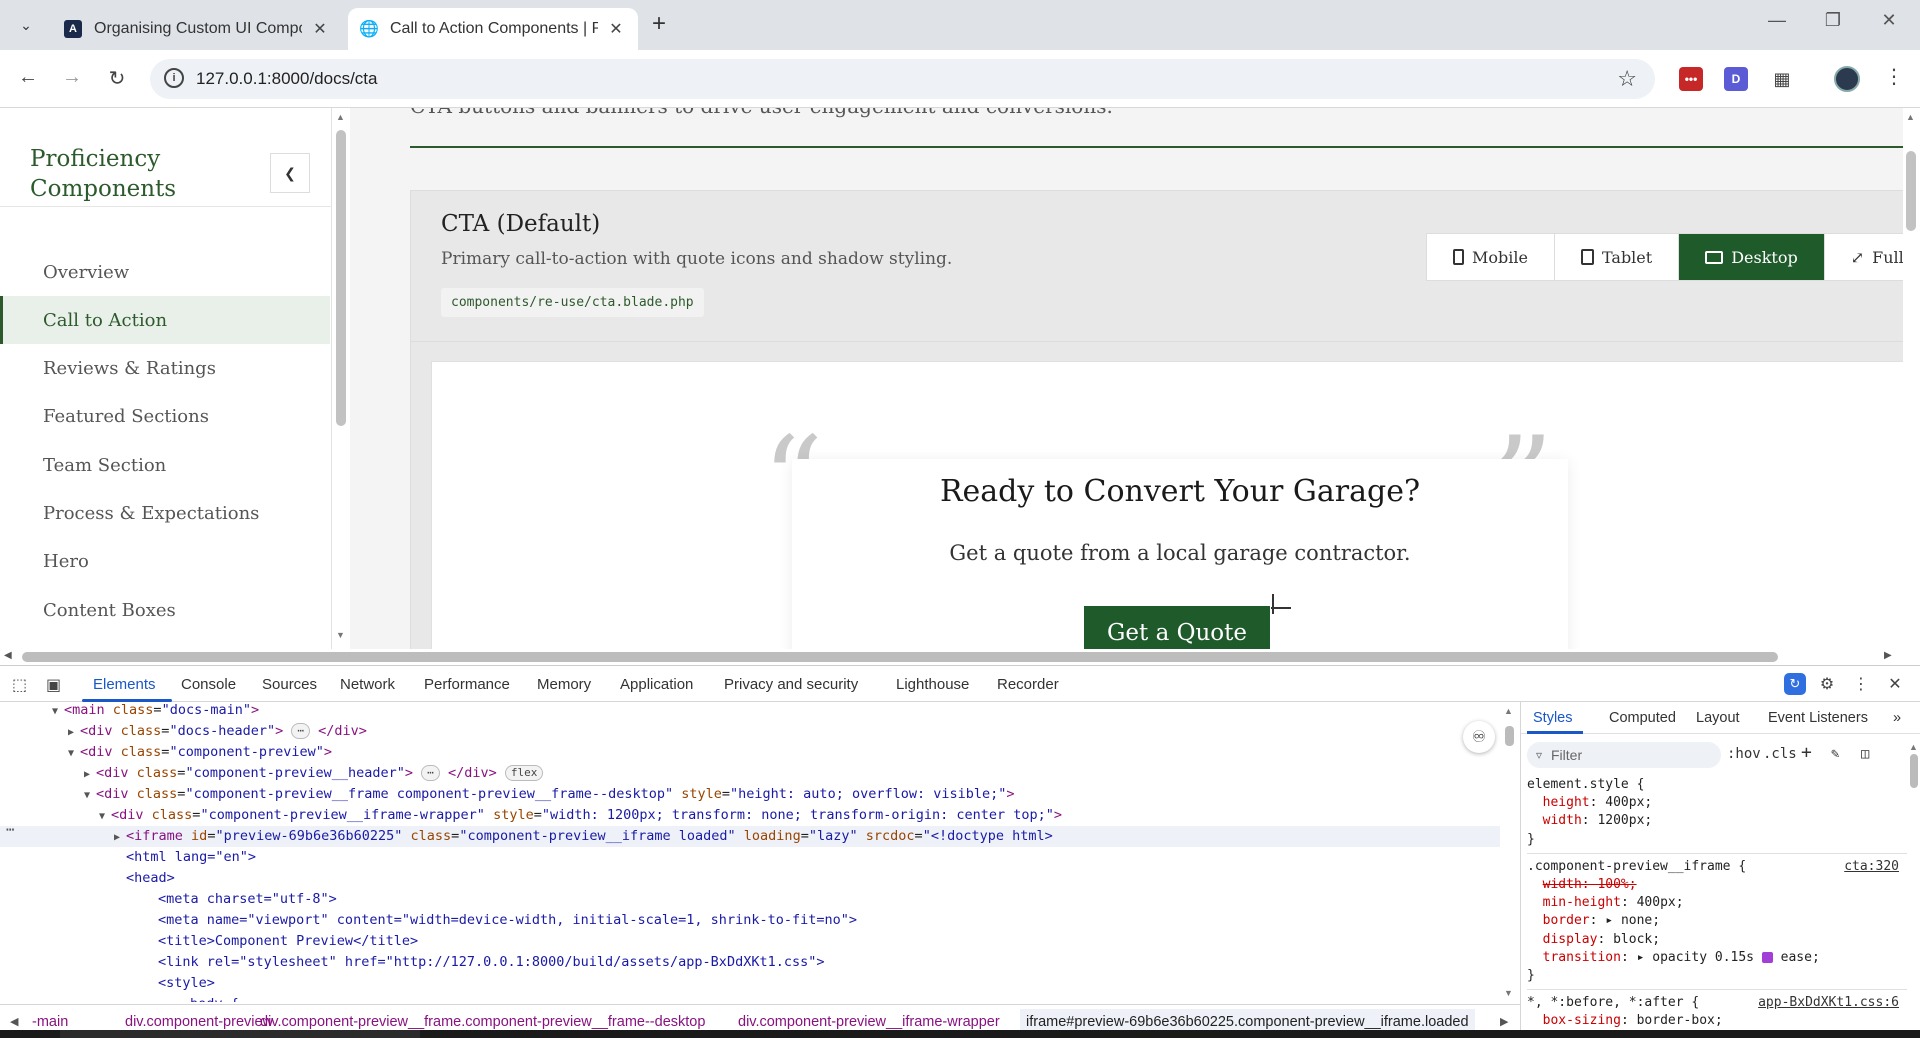 The height and width of the screenshot is (1038, 1920). I want to click on dom-node-srcdoc-line: body {, so click(750, 998).